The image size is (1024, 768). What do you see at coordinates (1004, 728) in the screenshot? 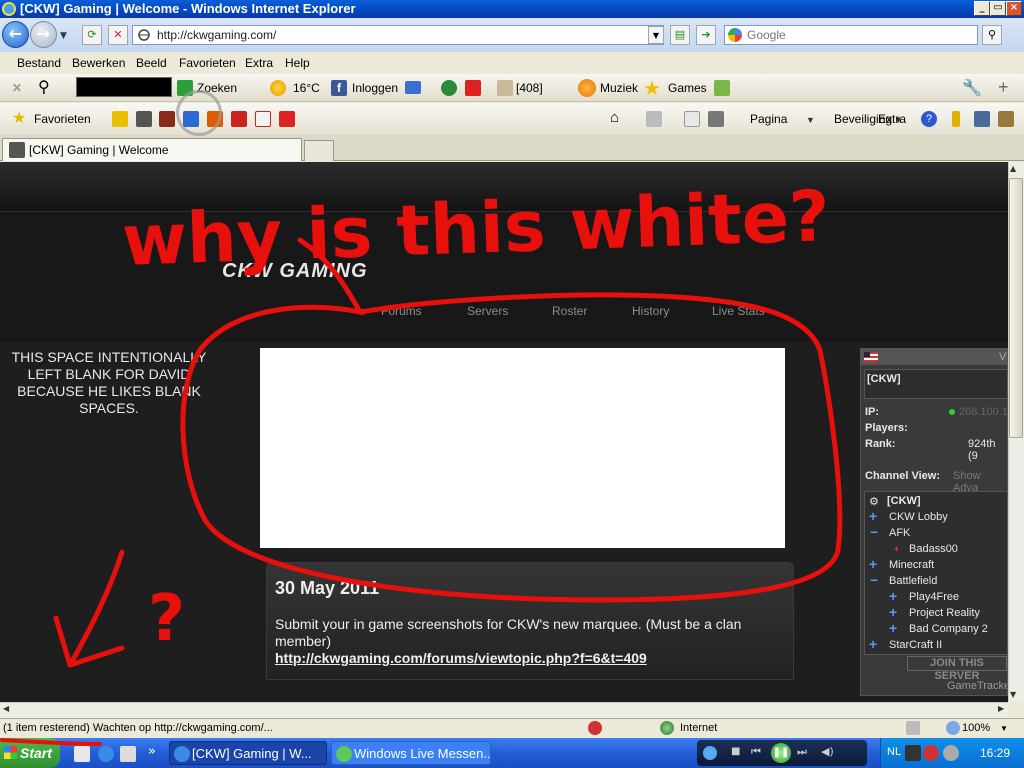
I see `zoom-dropdown-icon: ▼` at bounding box center [1004, 728].